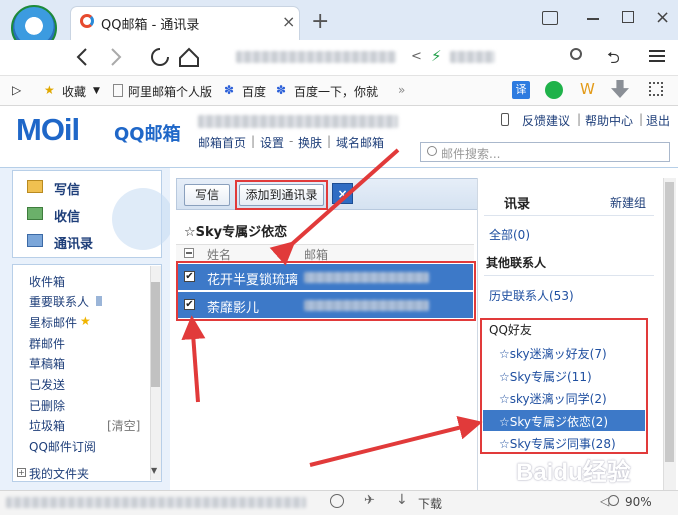 The image size is (678, 515). What do you see at coordinates (369, 500) in the screenshot?
I see `pin-icon: ✈` at bounding box center [369, 500].